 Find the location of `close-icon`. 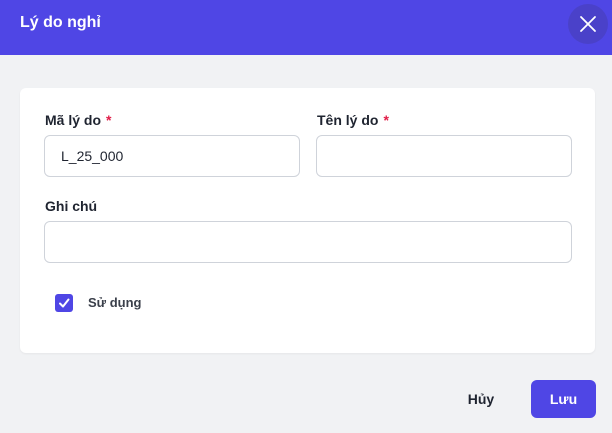

close-icon is located at coordinates (588, 24).